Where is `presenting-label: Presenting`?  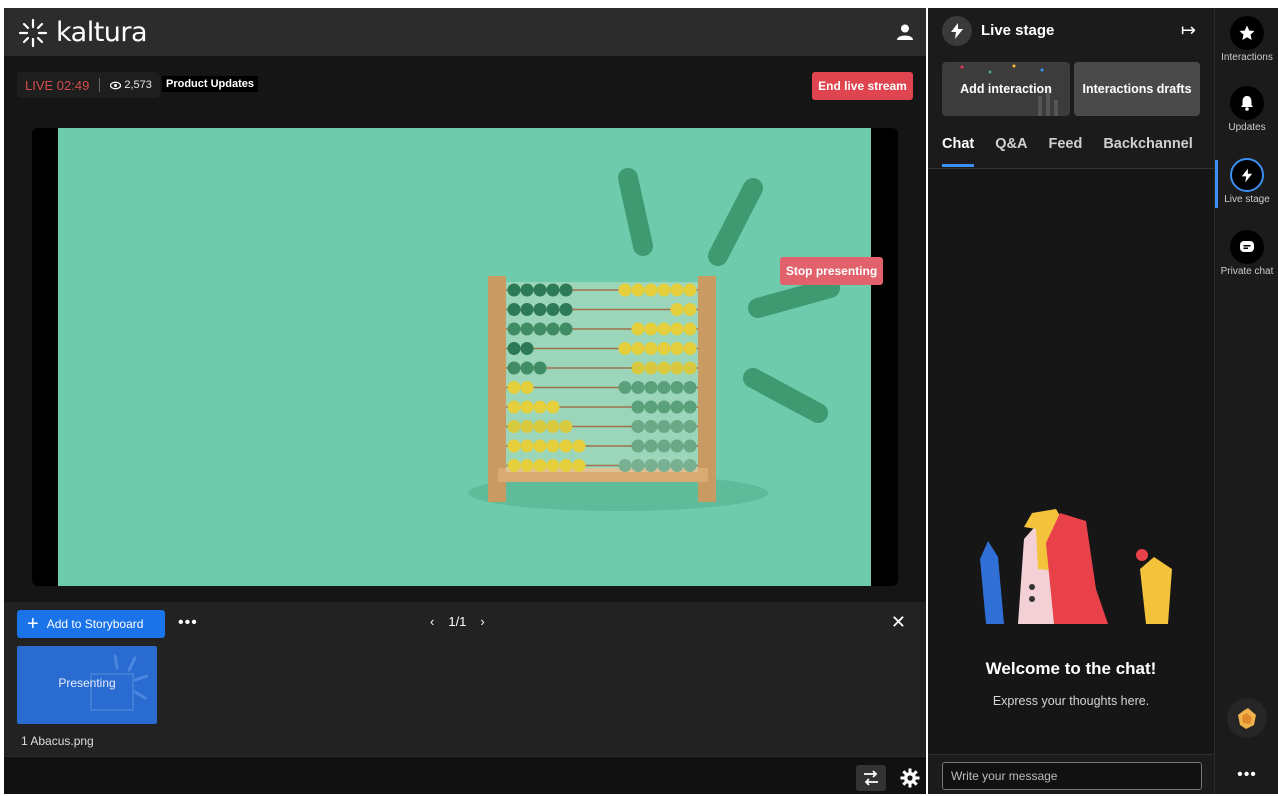
presenting-label: Presenting is located at coordinates (87, 683).